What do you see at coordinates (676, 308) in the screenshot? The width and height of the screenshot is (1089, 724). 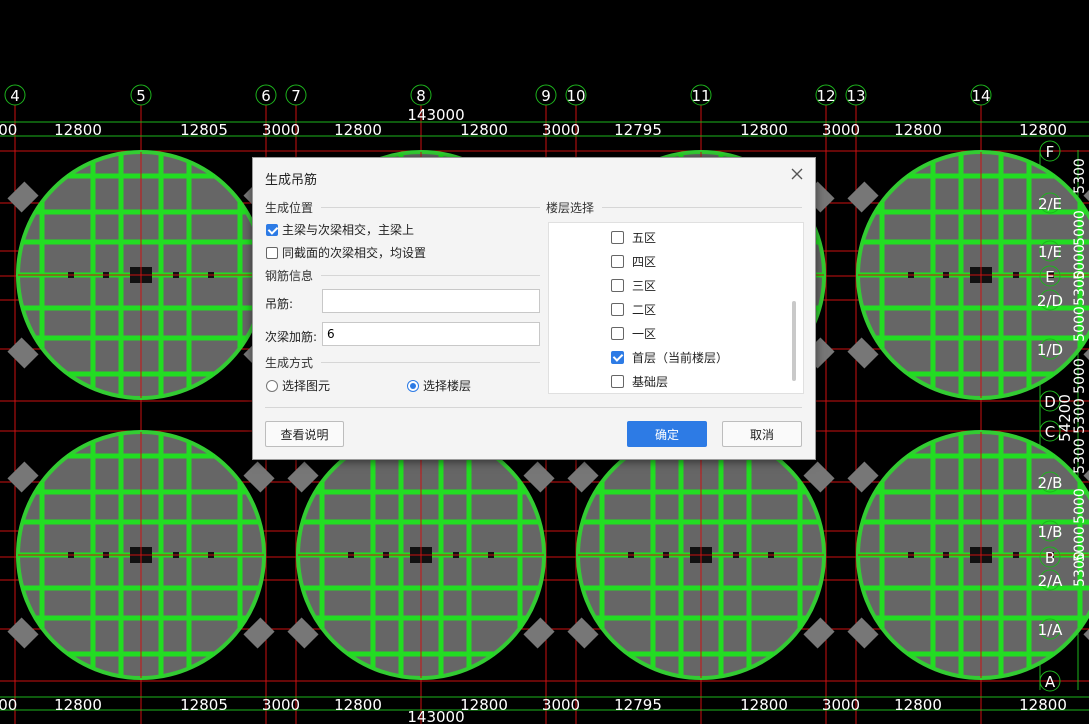 I see `floor-list: 五区 四区 三区 二区 一区 首层（当前楼层） 基础层` at bounding box center [676, 308].